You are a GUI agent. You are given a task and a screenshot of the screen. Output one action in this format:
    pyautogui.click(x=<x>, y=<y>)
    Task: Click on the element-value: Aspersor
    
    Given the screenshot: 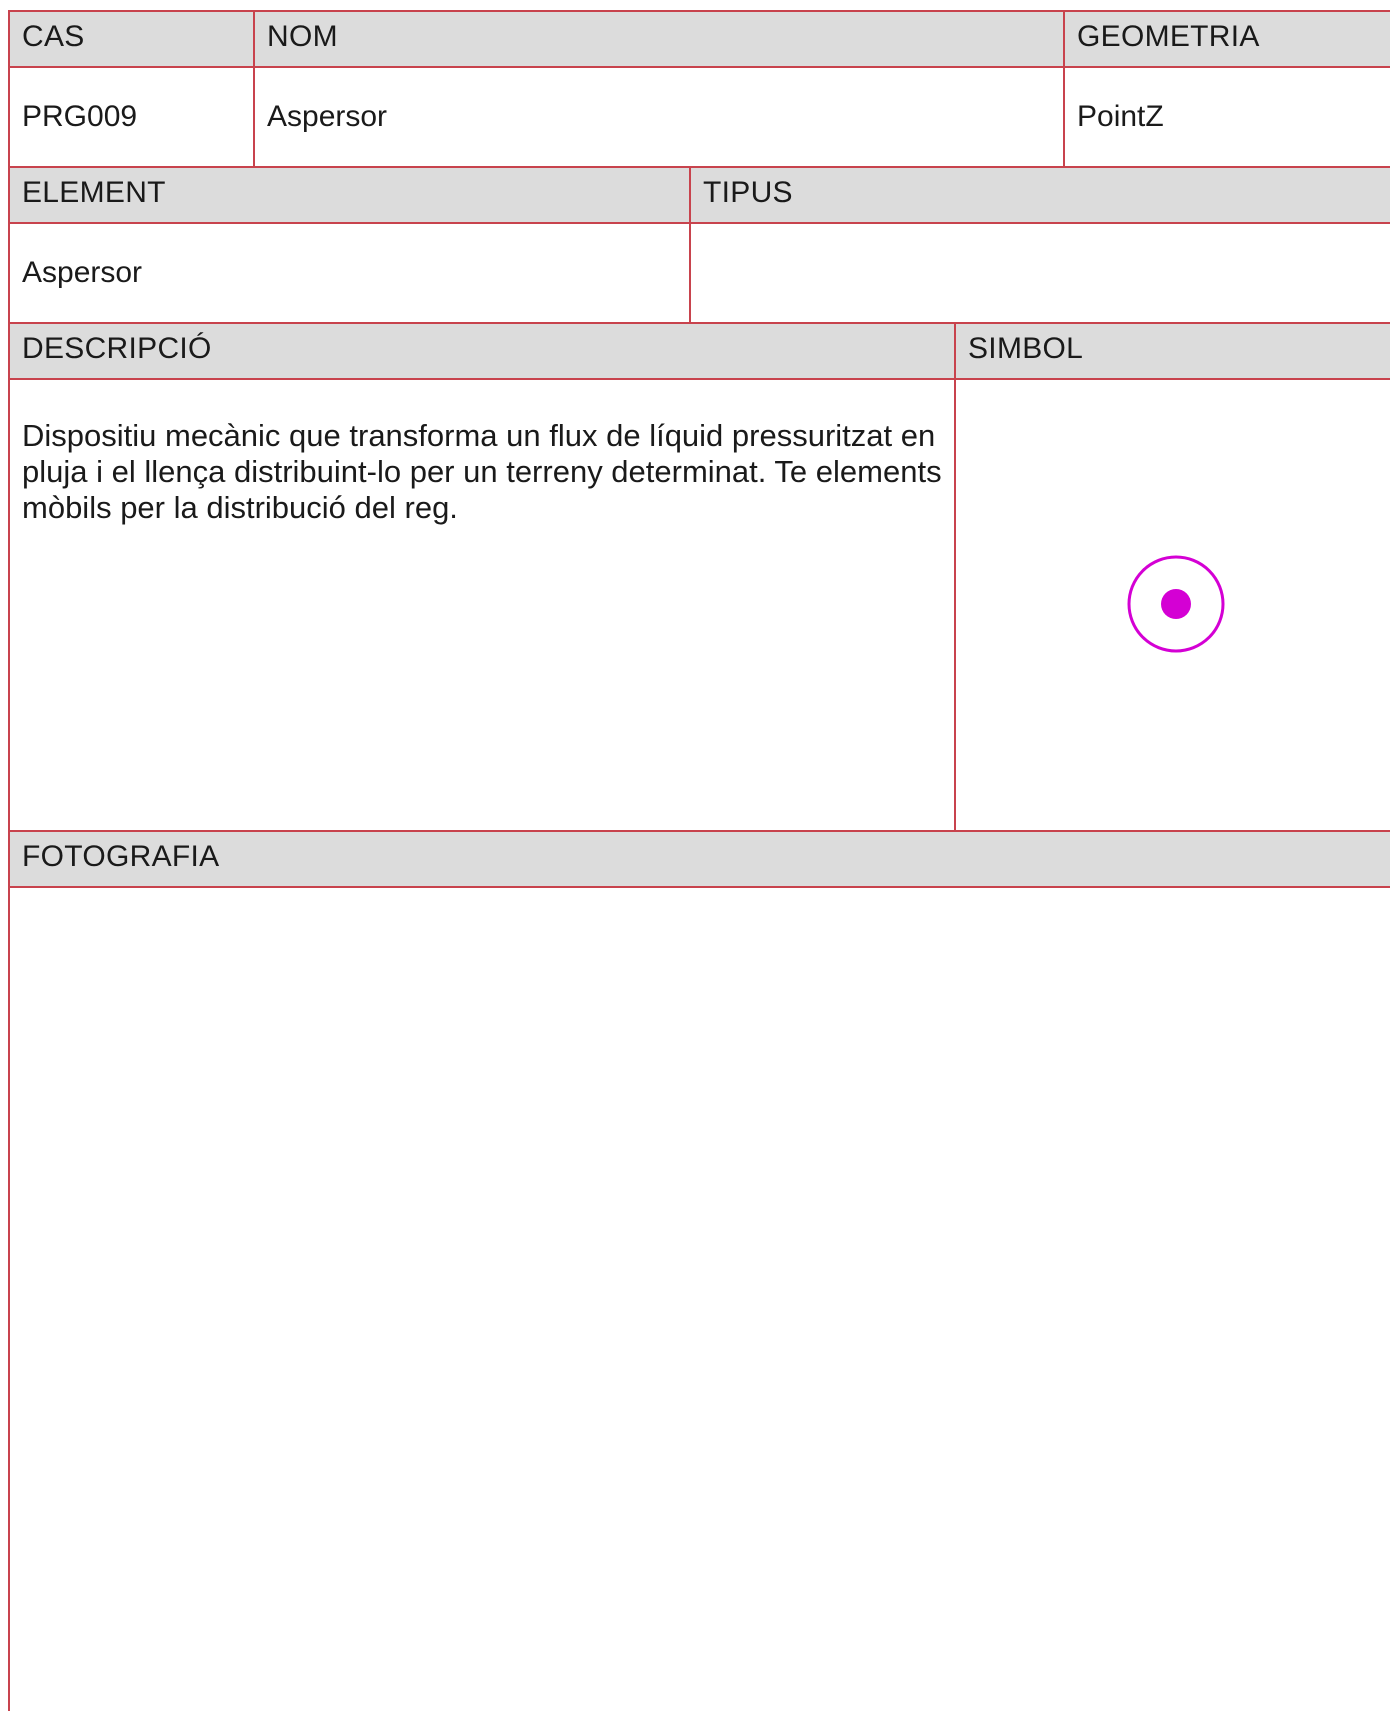 What is the action you would take?
    pyautogui.click(x=349, y=273)
    